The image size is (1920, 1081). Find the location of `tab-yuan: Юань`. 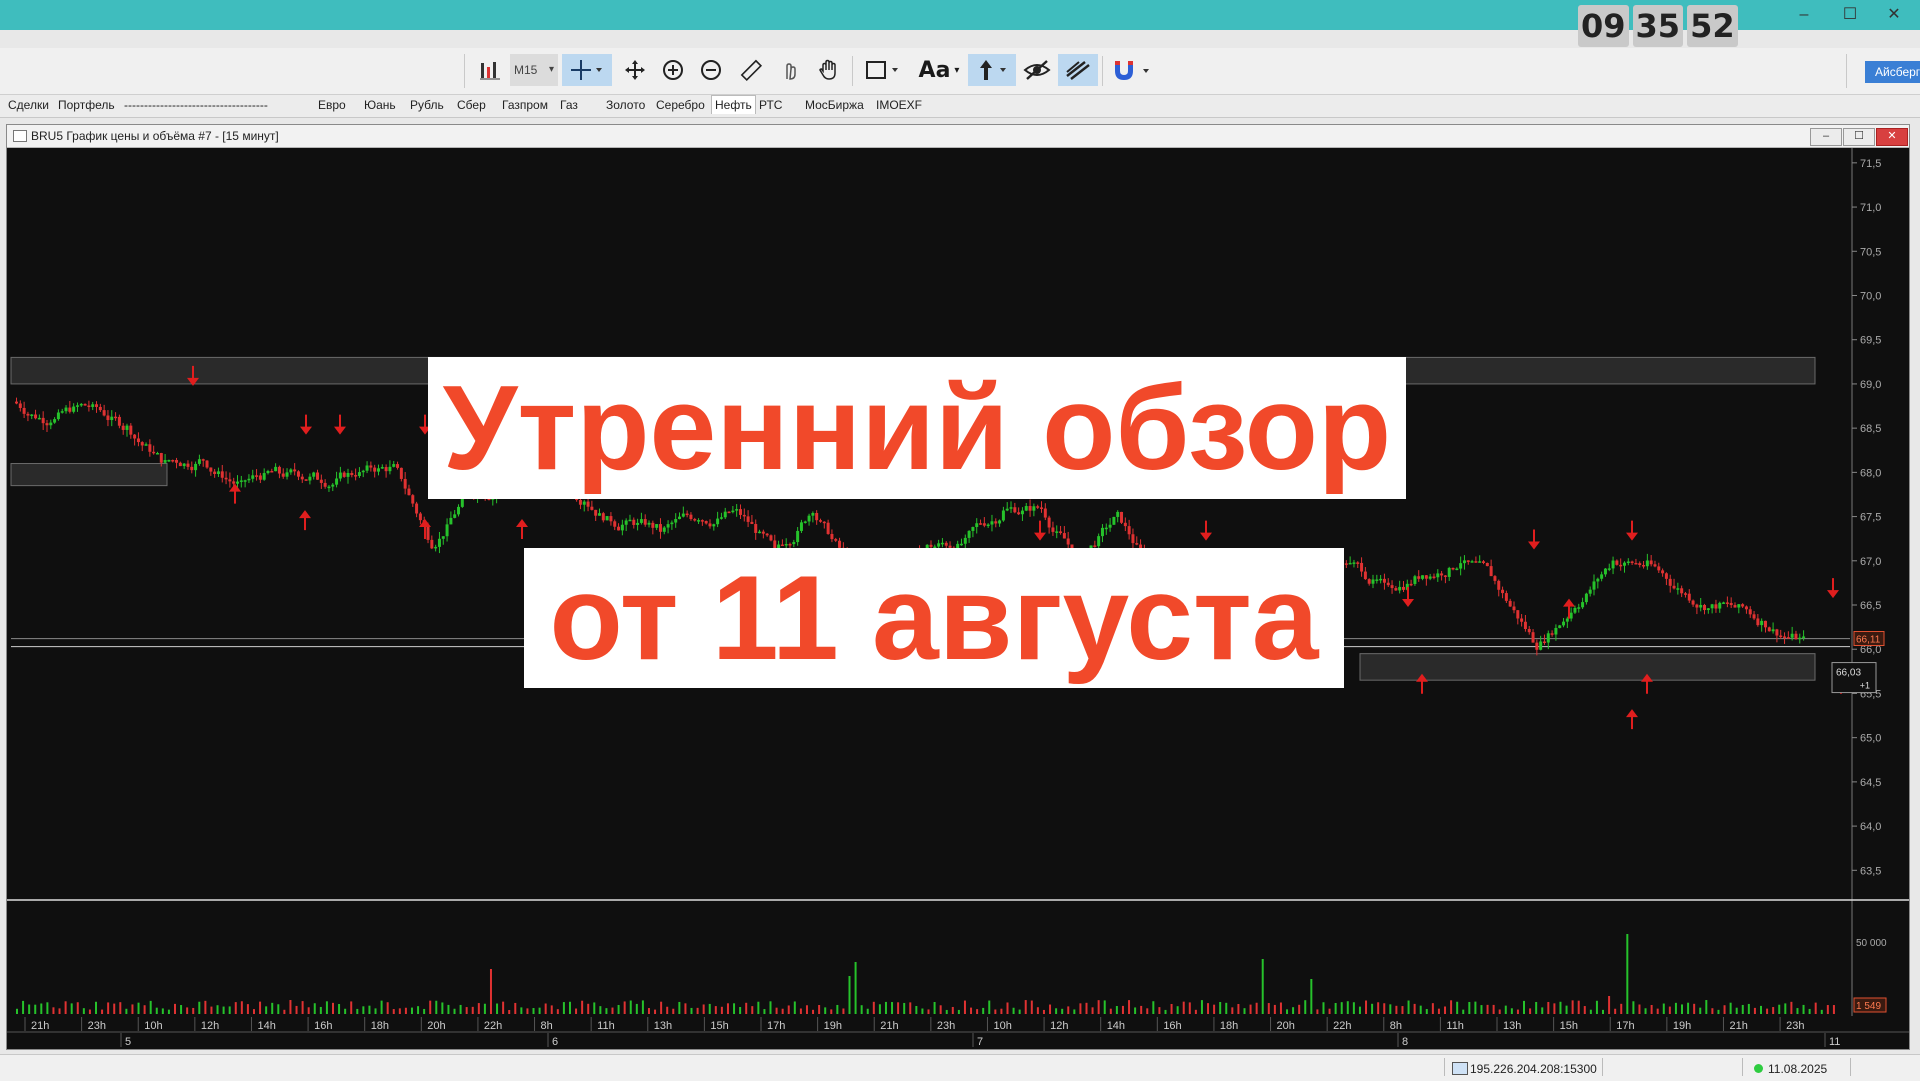

tab-yuan: Юань is located at coordinates (380, 105).